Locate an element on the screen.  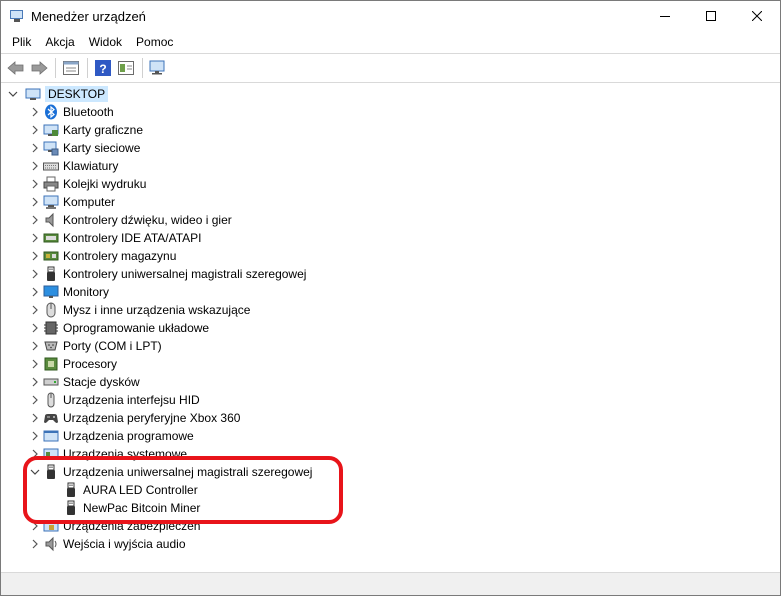
menu-help: Pomoc is located at coordinates (154, 42).